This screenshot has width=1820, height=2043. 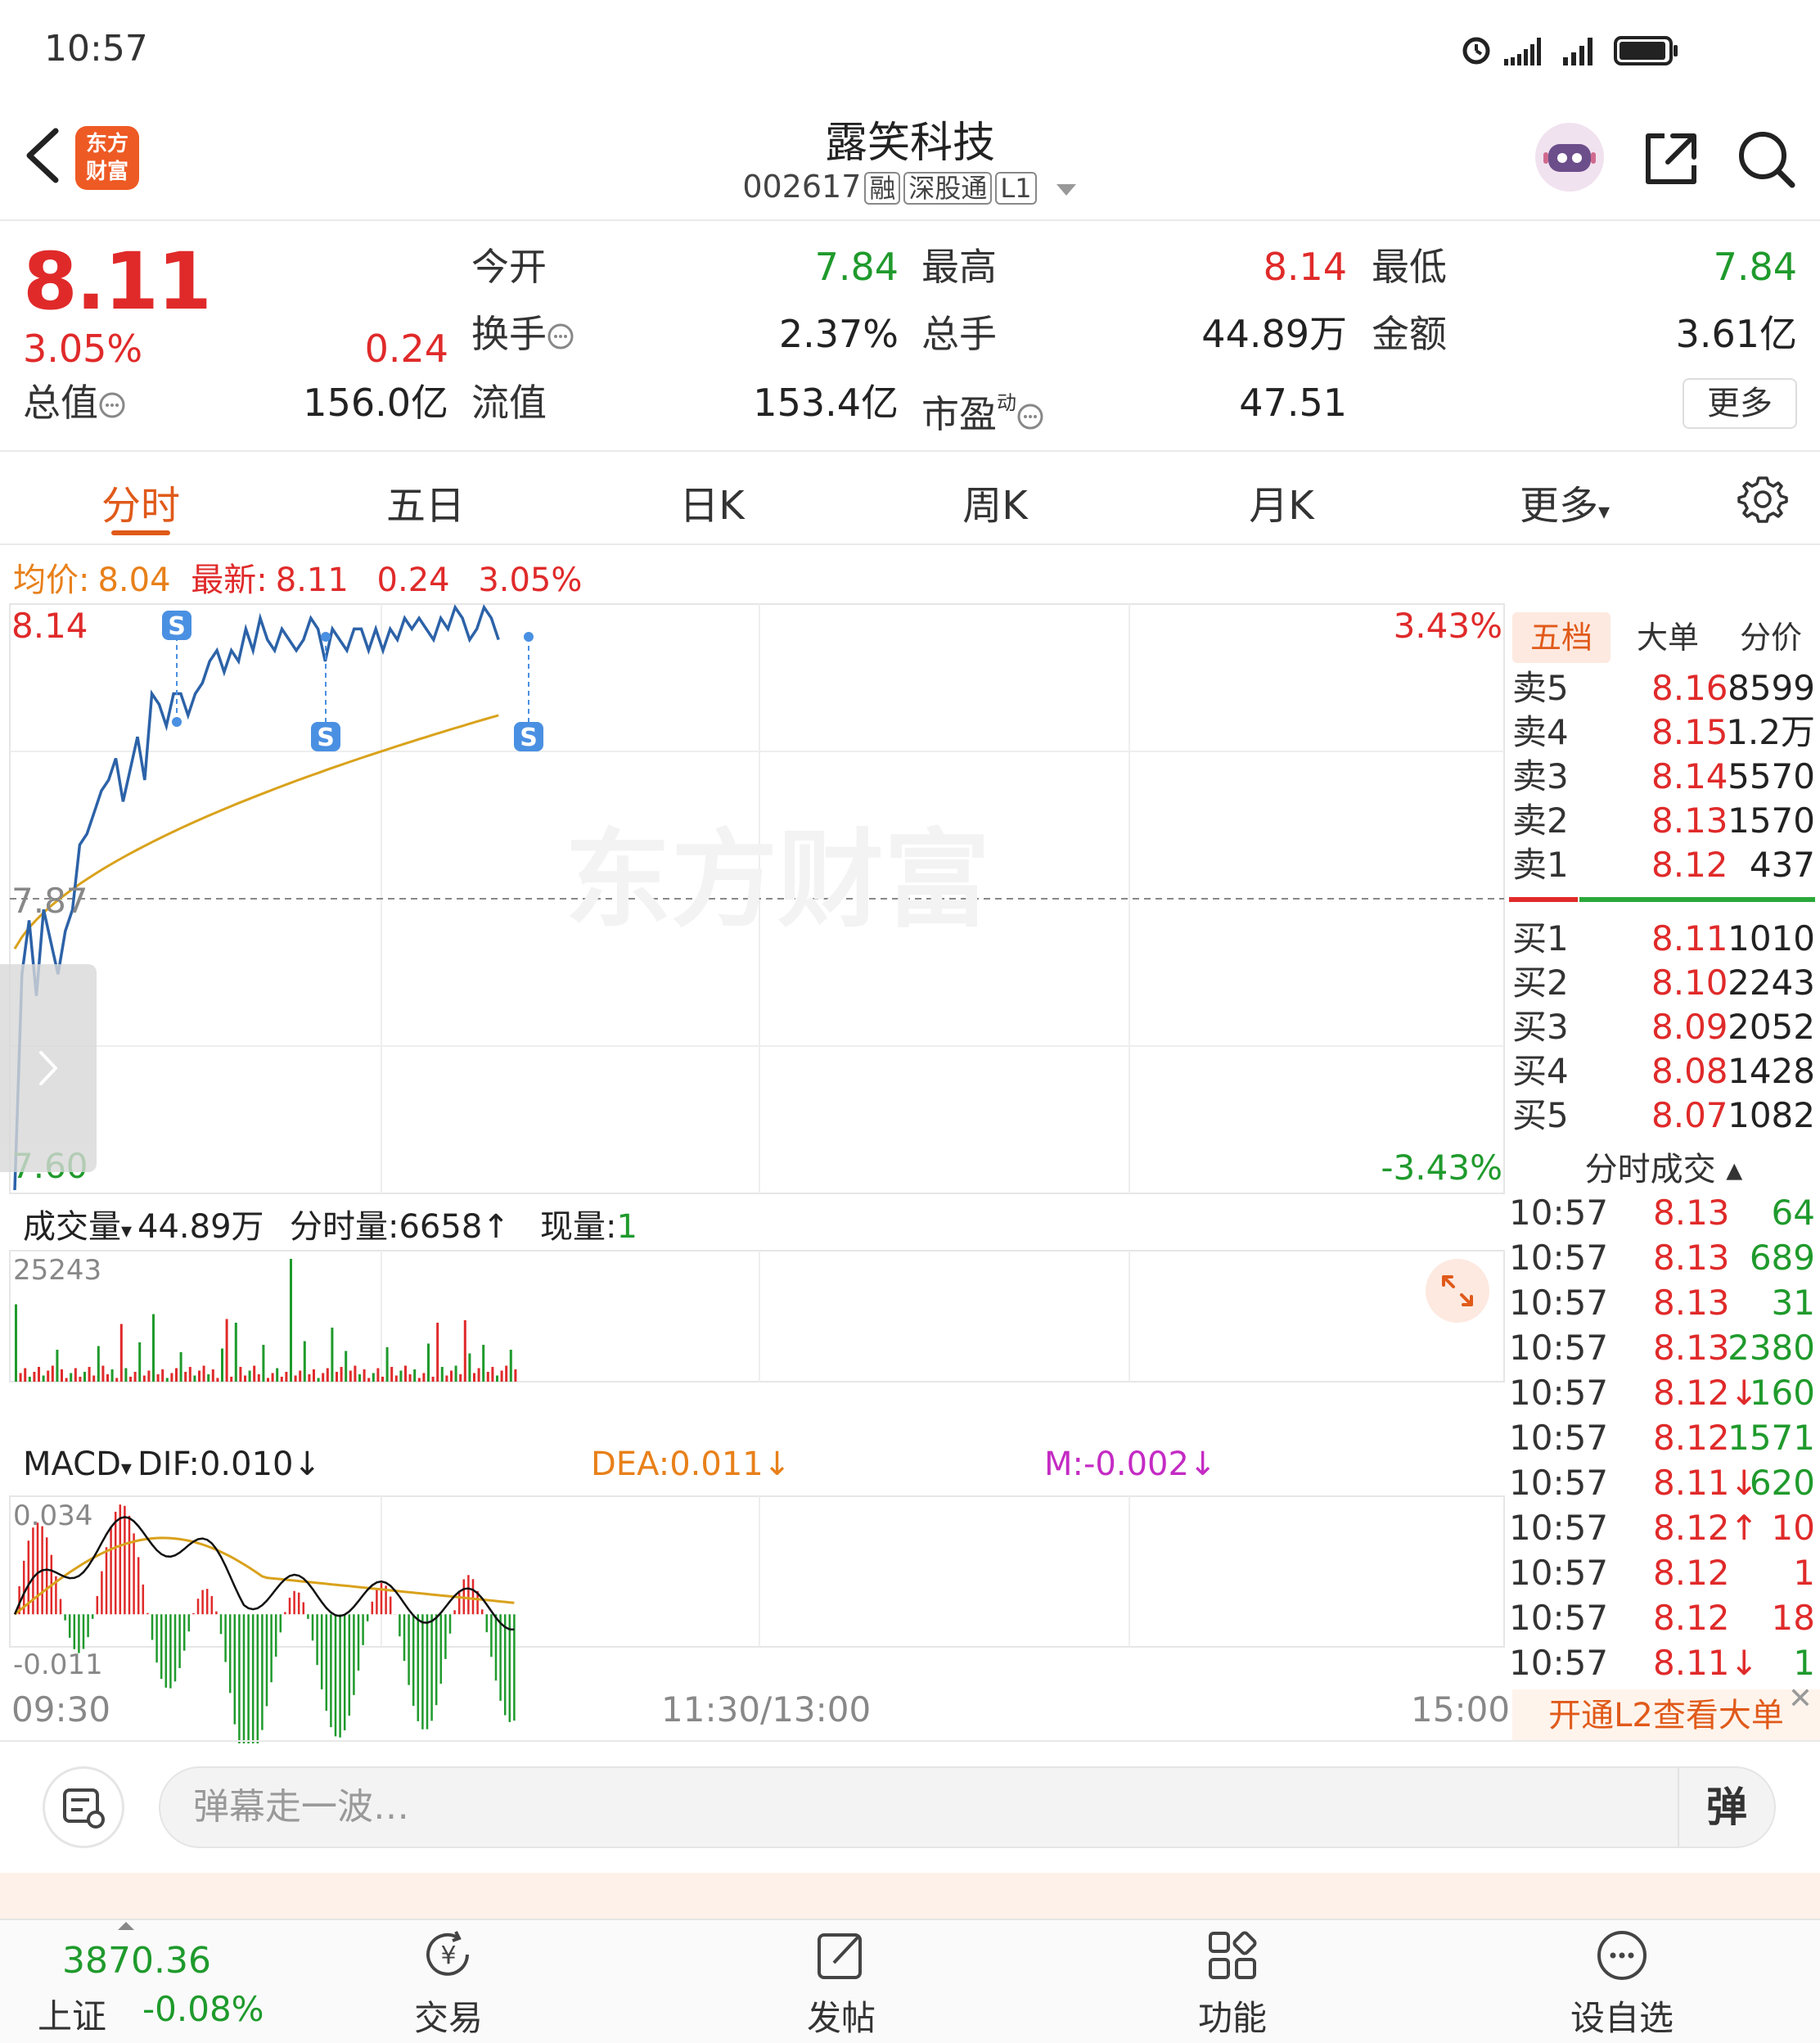 I want to click on bid-level: 买2 8.10 2243, so click(x=1663, y=983).